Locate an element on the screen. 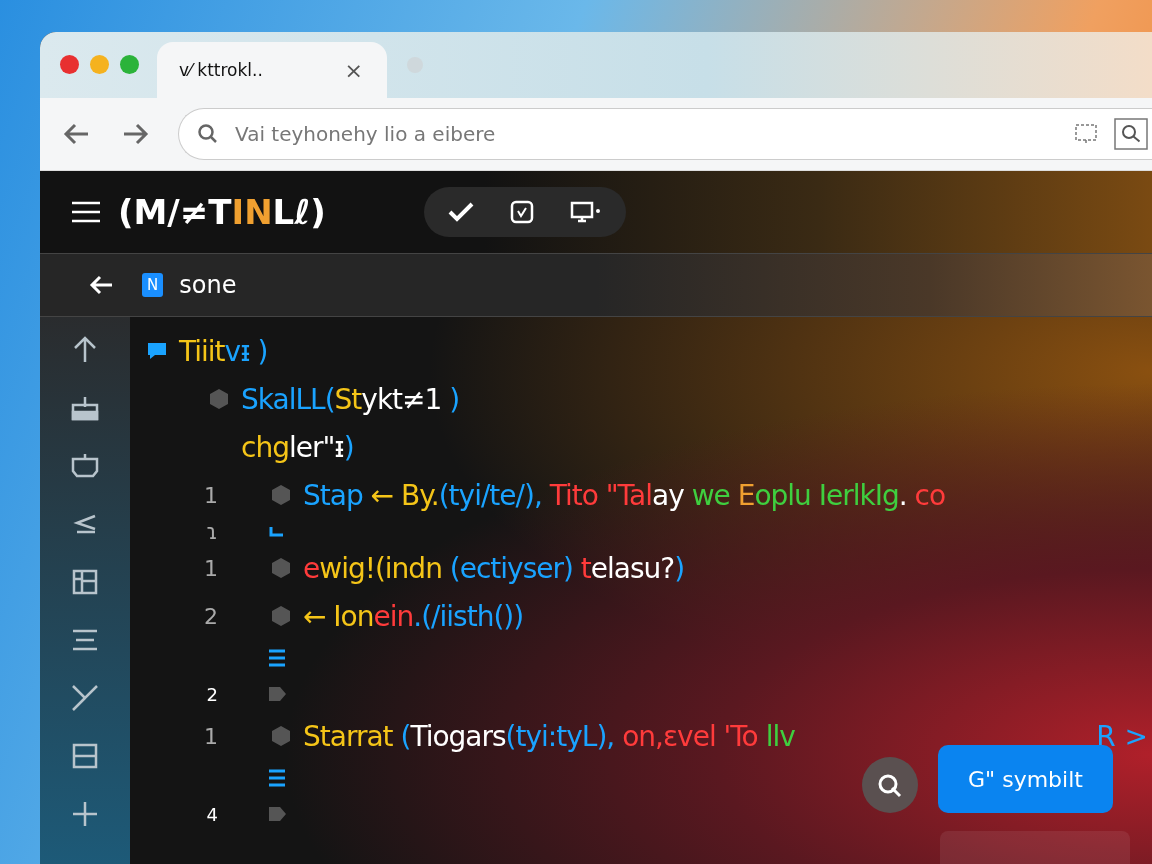  screen-icon is located at coordinates (1086, 134).